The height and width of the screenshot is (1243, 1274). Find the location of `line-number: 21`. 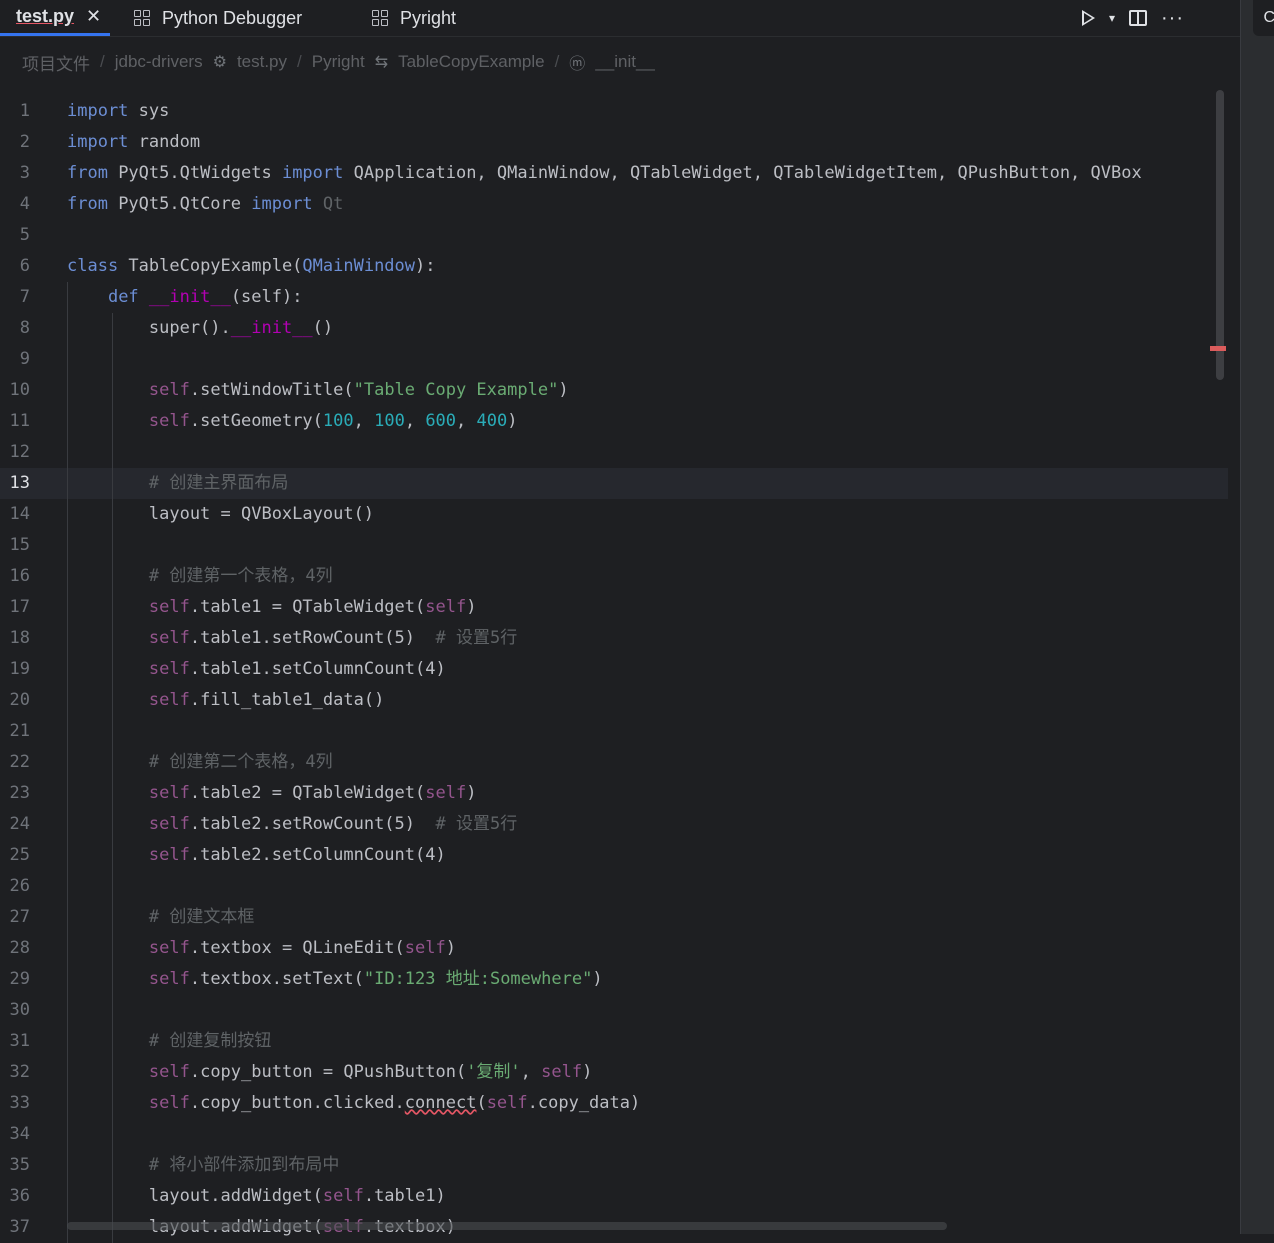

line-number: 21 is located at coordinates (19, 731).